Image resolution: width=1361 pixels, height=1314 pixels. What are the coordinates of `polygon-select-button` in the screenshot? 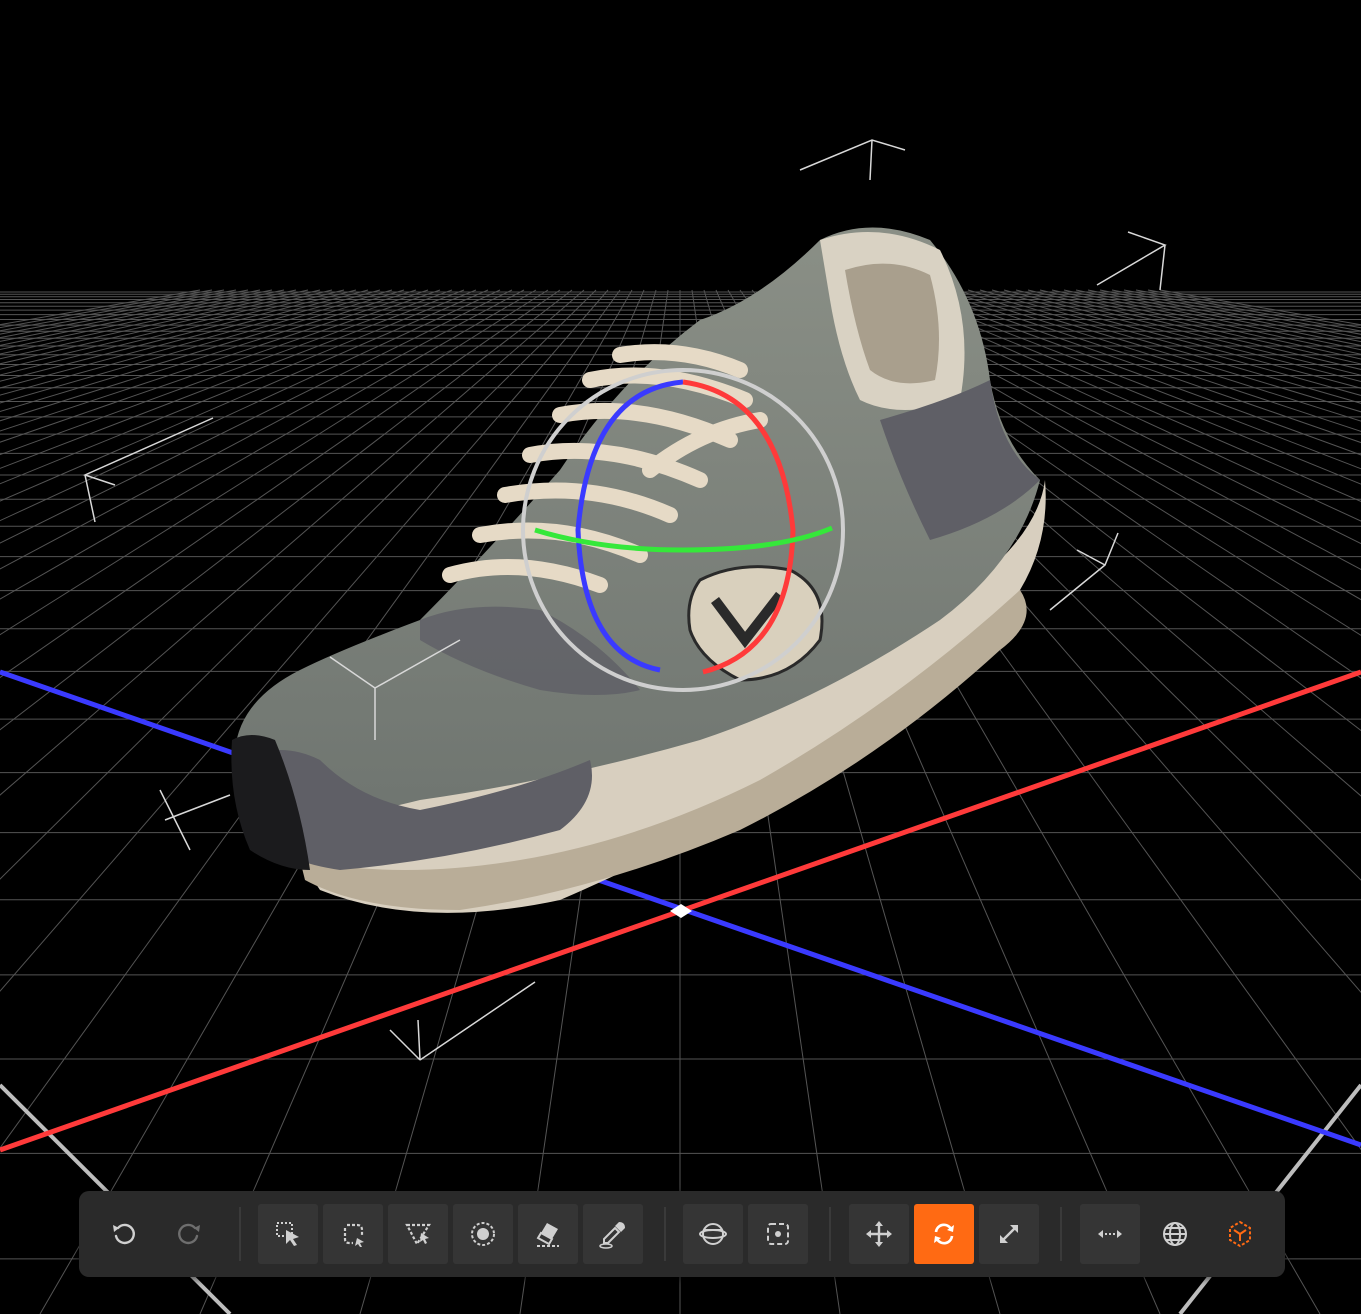 It's located at (418, 1234).